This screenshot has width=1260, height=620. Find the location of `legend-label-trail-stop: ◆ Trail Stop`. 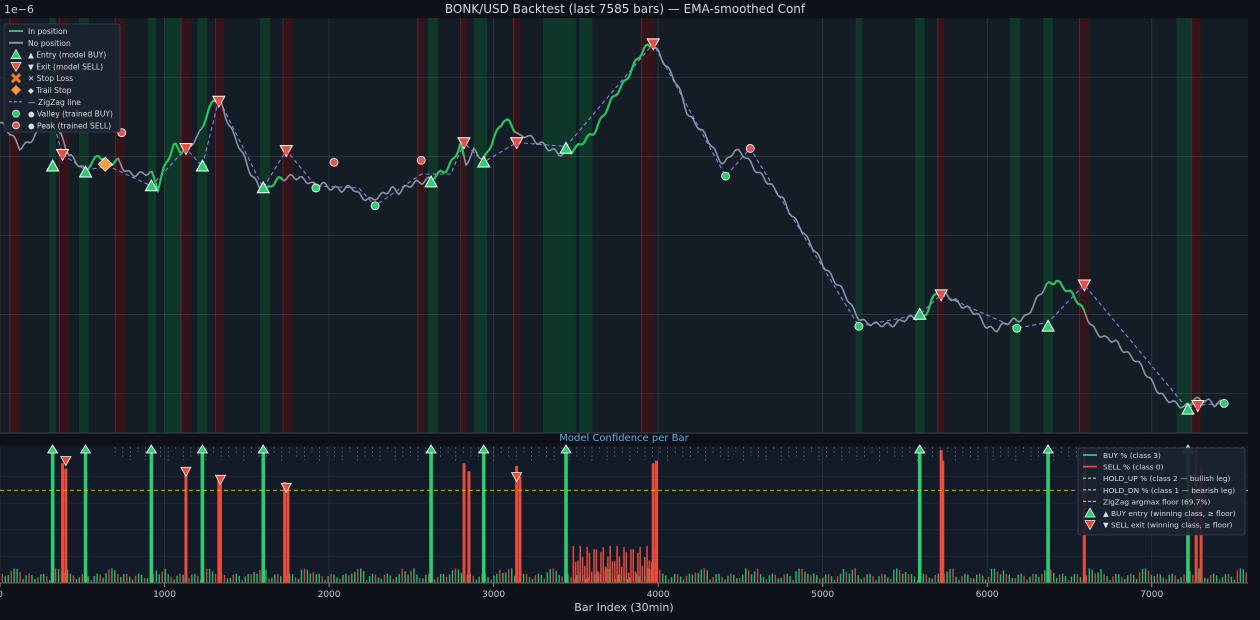

legend-label-trail-stop: ◆ Trail Stop is located at coordinates (50, 90).